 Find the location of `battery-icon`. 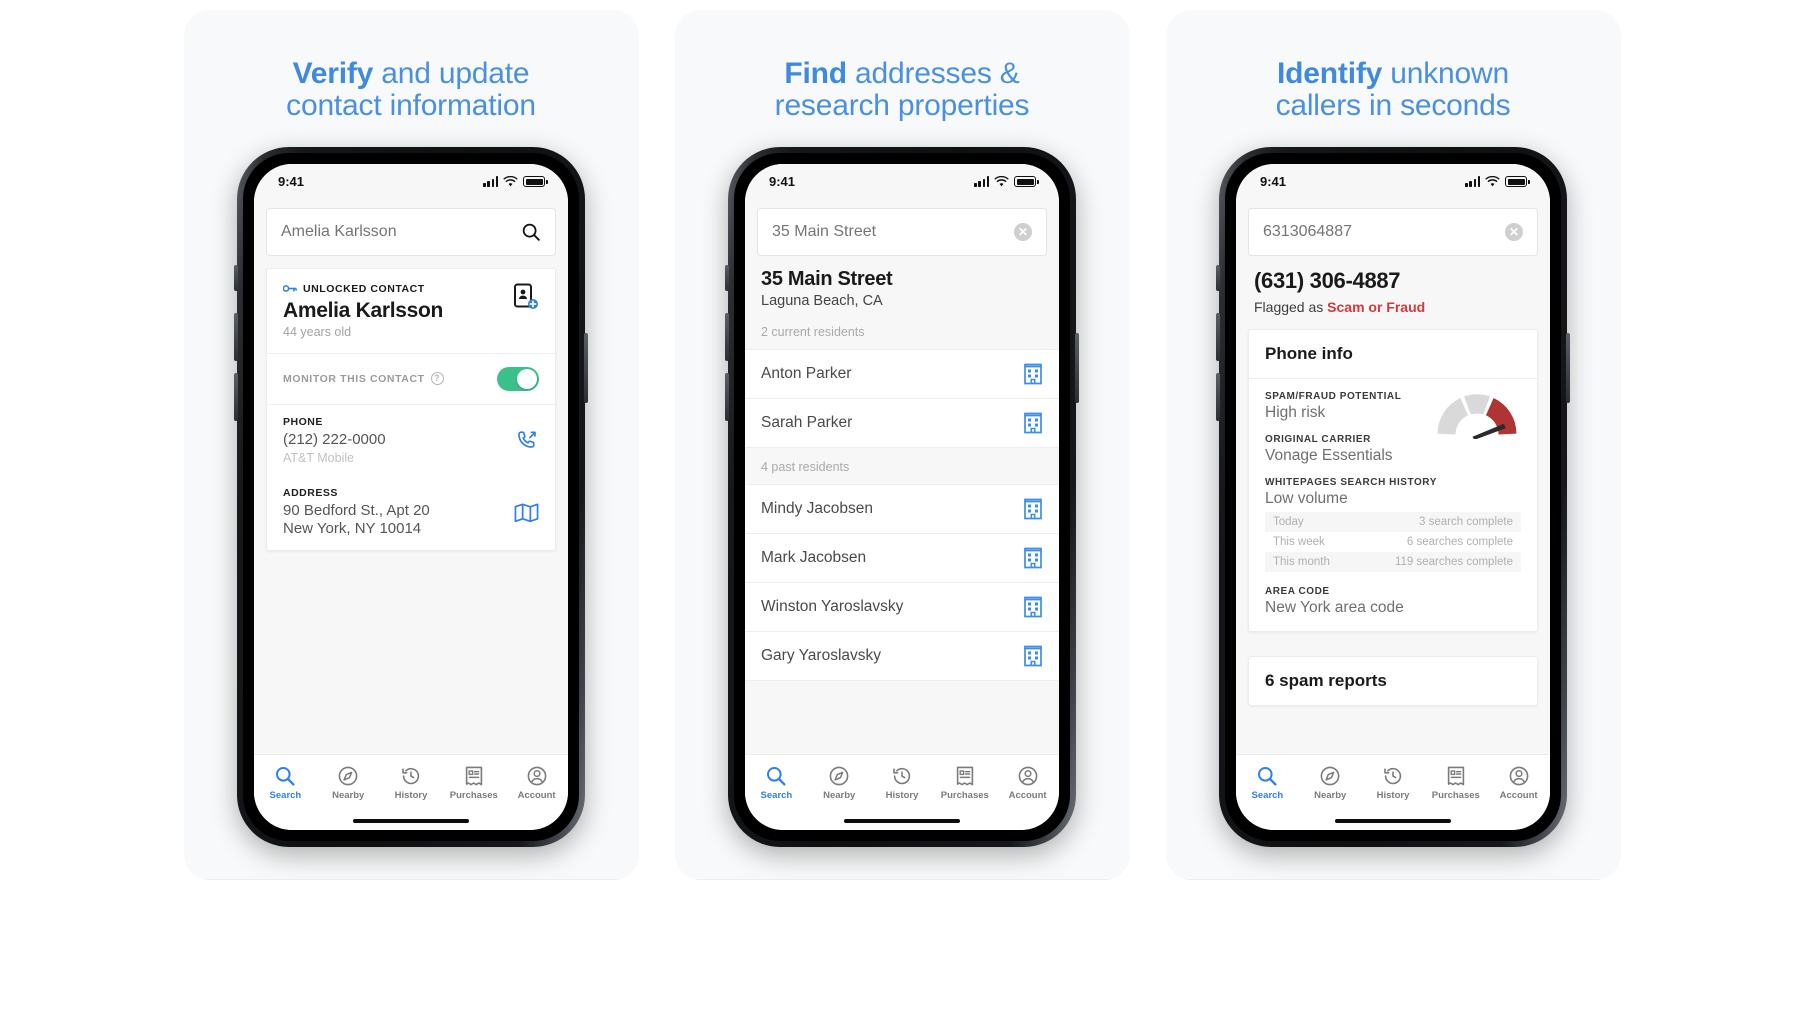

battery-icon is located at coordinates (1517, 182).